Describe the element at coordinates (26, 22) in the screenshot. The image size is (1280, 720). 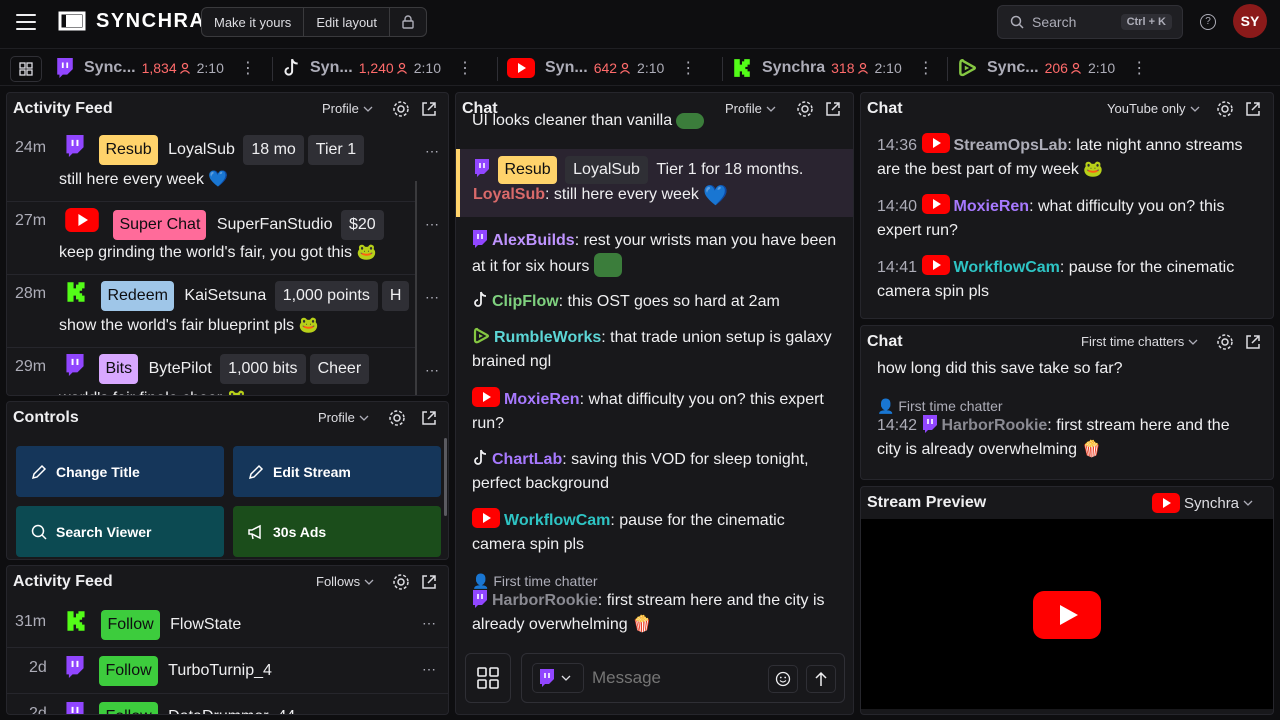
I see `menu-icon` at that location.